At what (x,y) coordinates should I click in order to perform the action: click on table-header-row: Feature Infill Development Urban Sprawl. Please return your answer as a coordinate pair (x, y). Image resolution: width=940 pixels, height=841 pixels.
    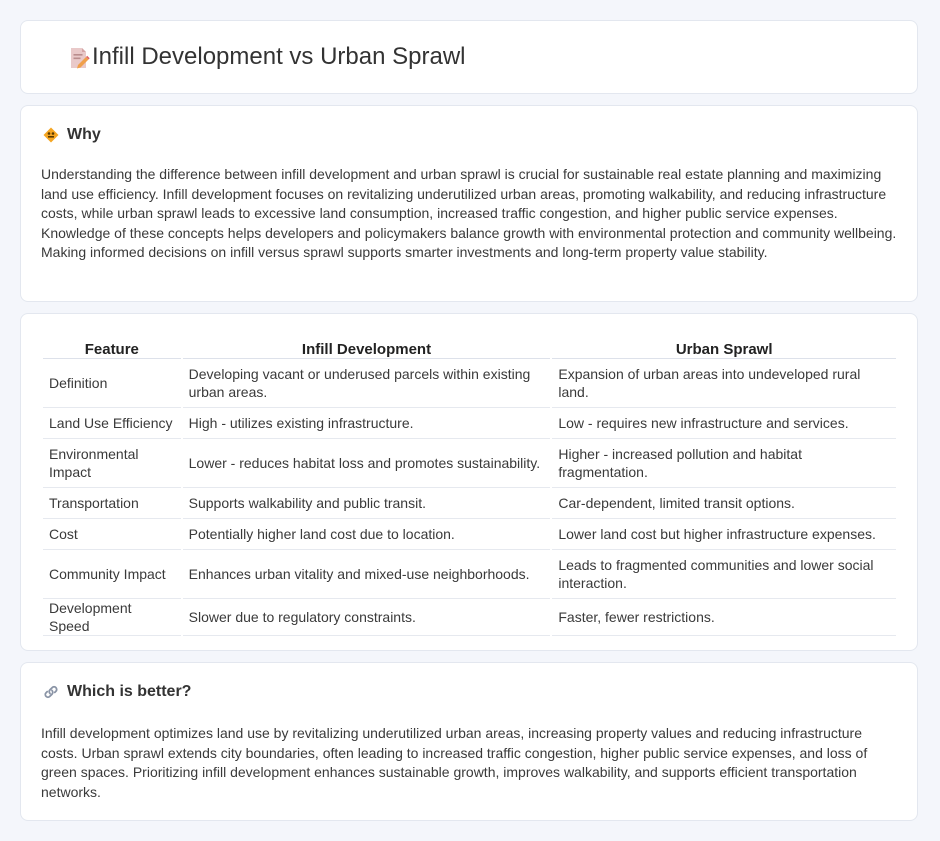
    Looking at the image, I should click on (469, 346).